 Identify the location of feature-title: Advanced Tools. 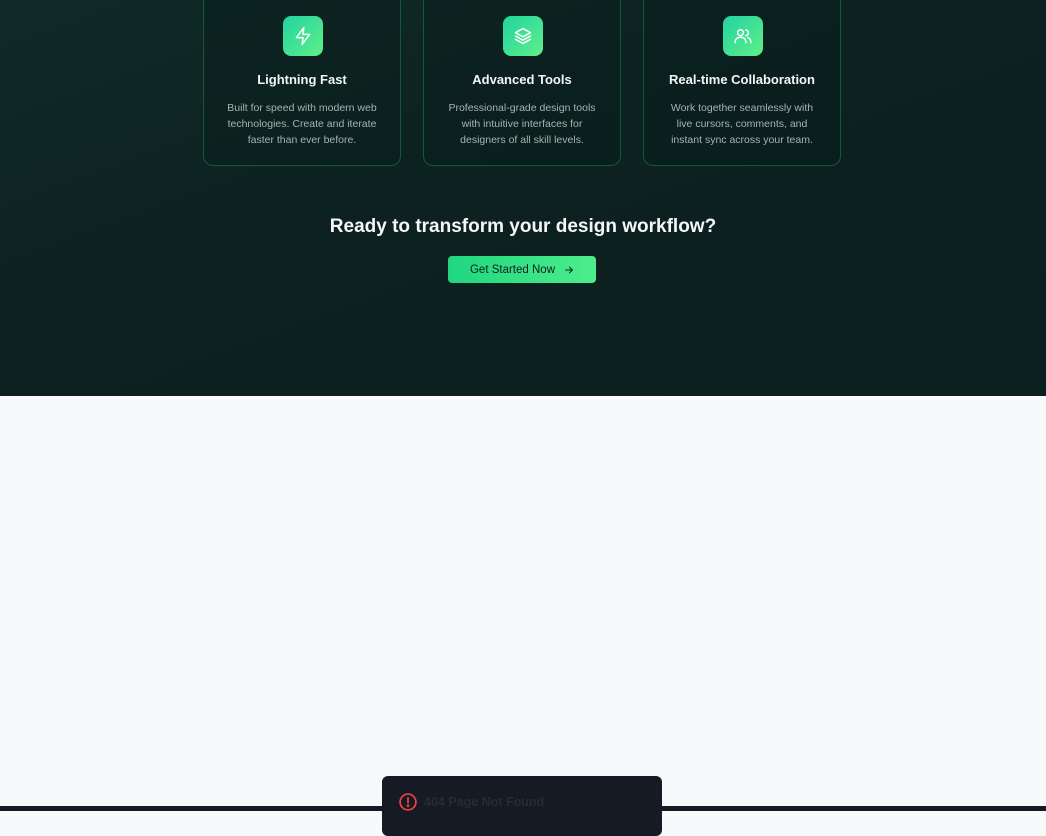
(522, 79).